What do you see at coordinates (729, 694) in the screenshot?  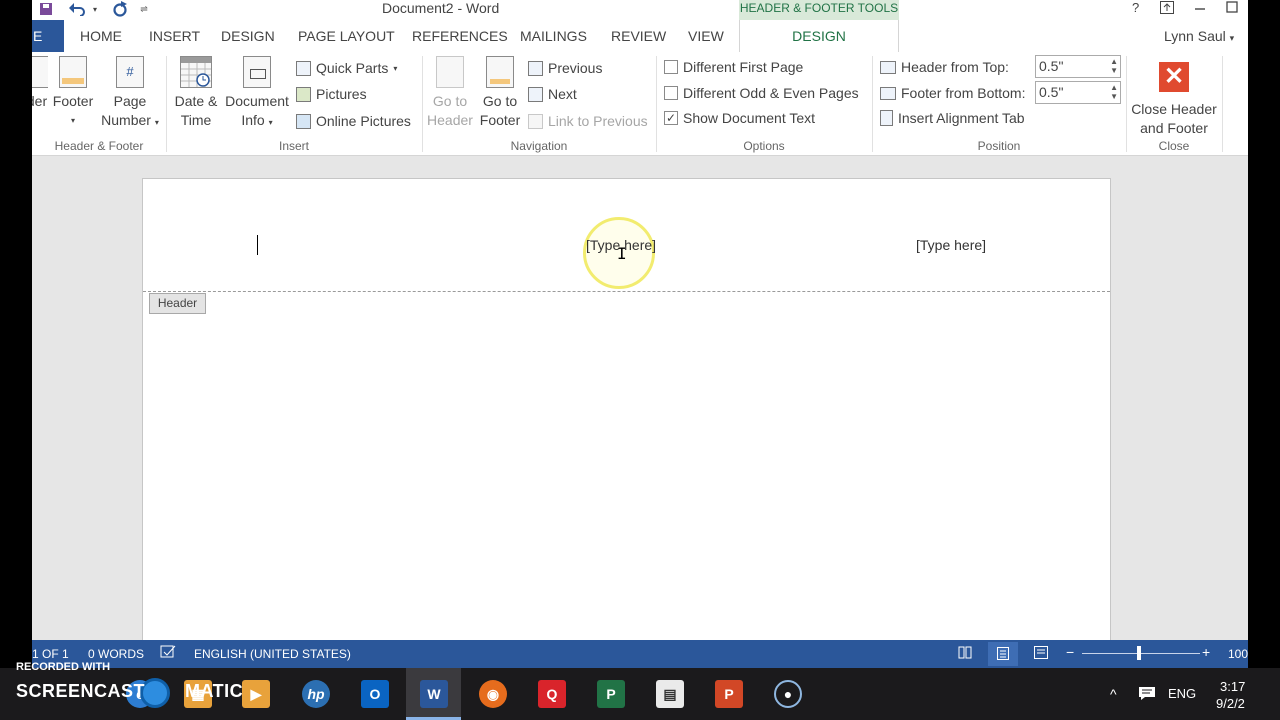 I see `powerpoint-icon: P` at bounding box center [729, 694].